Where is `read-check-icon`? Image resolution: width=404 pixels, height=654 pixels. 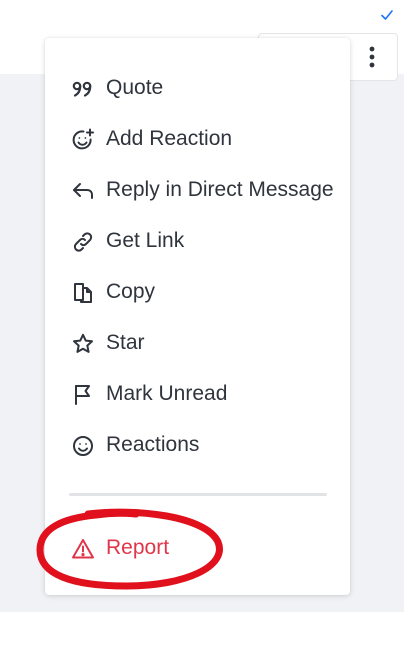
read-check-icon is located at coordinates (387, 15).